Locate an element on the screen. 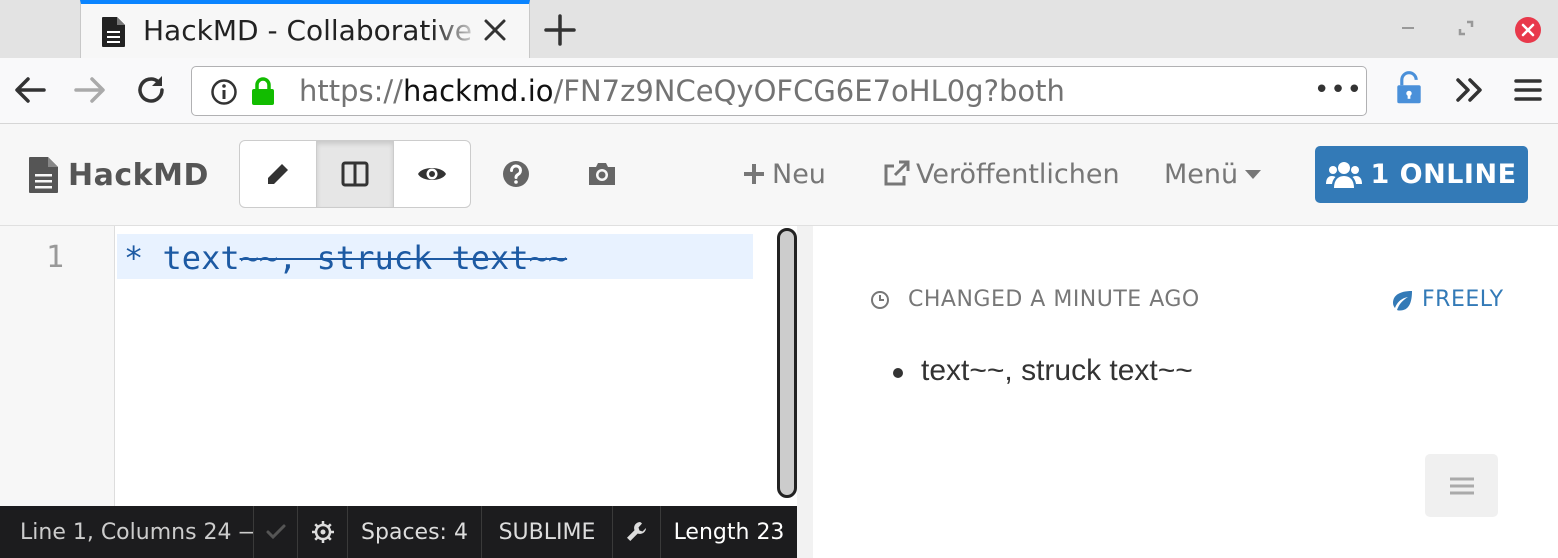 This screenshot has height=558, width=1558. wrench-icon is located at coordinates (636, 531).